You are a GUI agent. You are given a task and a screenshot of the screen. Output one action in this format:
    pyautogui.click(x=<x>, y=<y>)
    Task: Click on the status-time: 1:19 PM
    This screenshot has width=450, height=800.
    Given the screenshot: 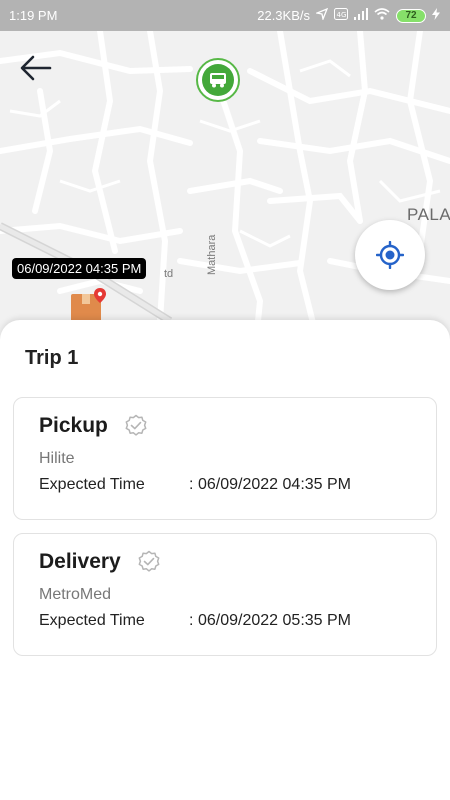 What is the action you would take?
    pyautogui.click(x=33, y=15)
    